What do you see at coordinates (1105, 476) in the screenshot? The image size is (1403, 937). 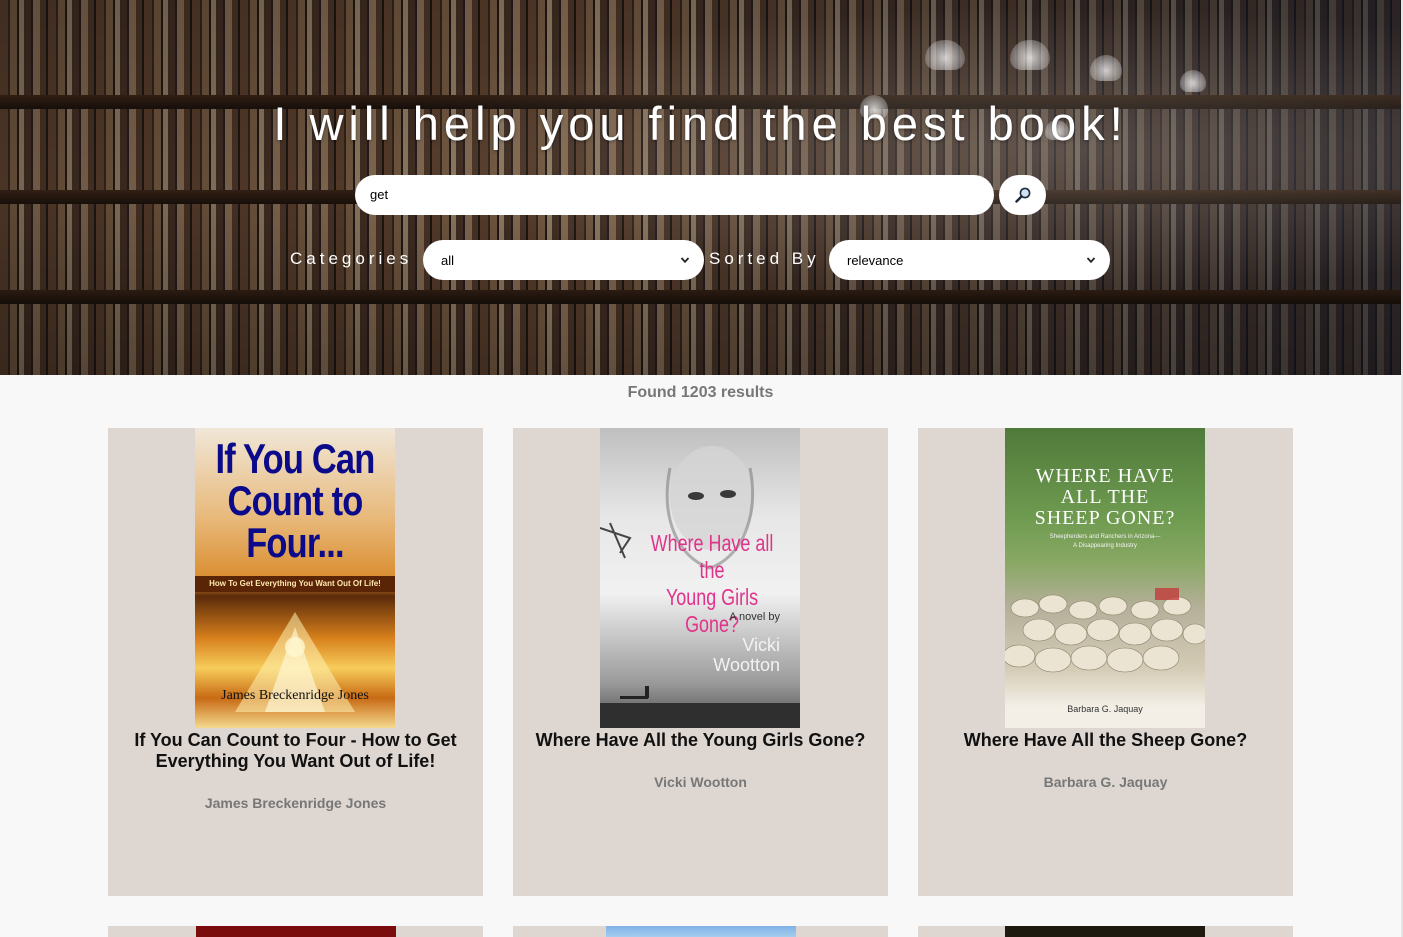 I see `cover-title-line: Where Have` at bounding box center [1105, 476].